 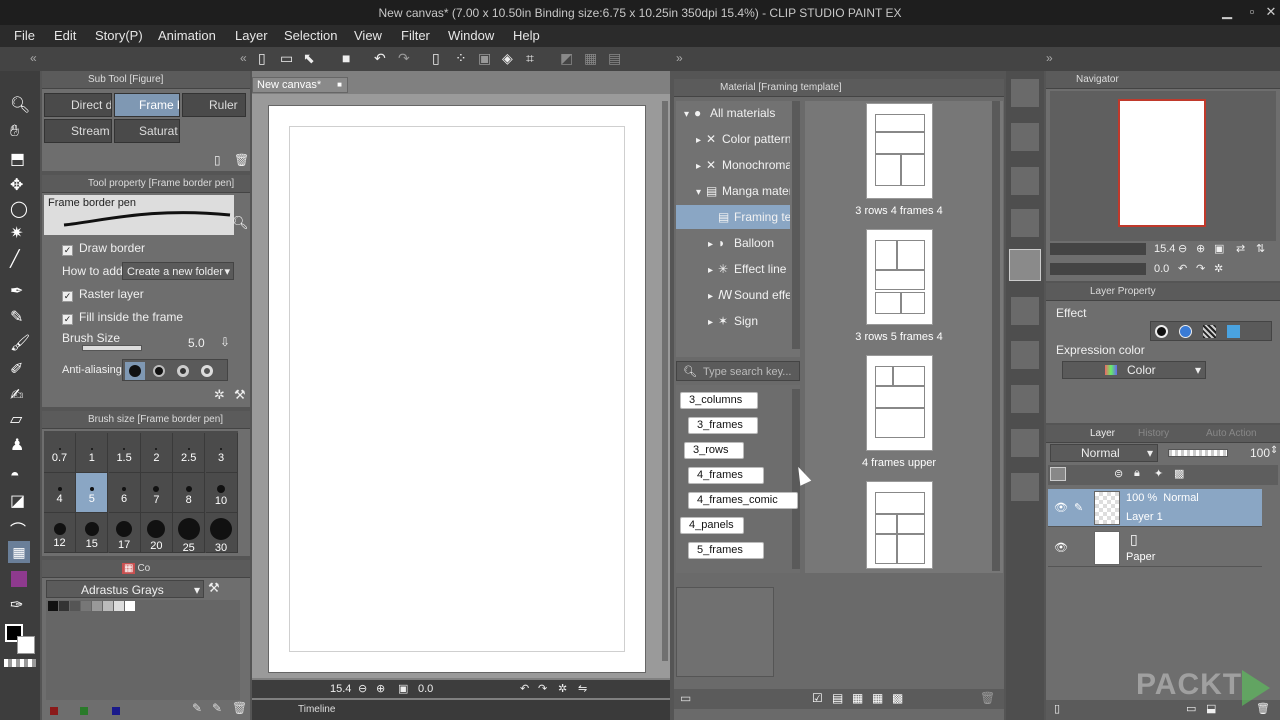 What do you see at coordinates (16, 291) in the screenshot?
I see `pen-tool-icon: ✒︎` at bounding box center [16, 291].